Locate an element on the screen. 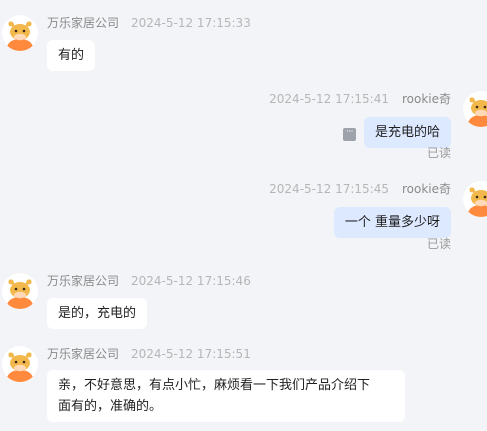 Image resolution: width=487 pixels, height=431 pixels. message-incoming: 万乐家居公司 2024-5-12 17:15:46 是的，充电的 is located at coordinates (243, 303).